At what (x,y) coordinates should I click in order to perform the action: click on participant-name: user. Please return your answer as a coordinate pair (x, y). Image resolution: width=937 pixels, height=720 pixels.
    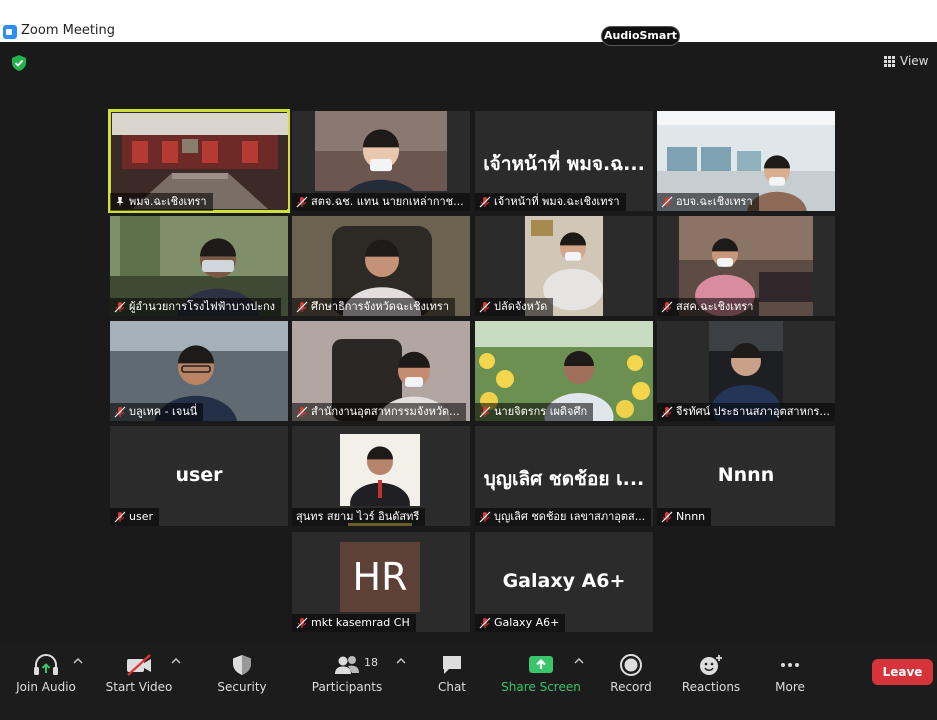
    Looking at the image, I should click on (141, 516).